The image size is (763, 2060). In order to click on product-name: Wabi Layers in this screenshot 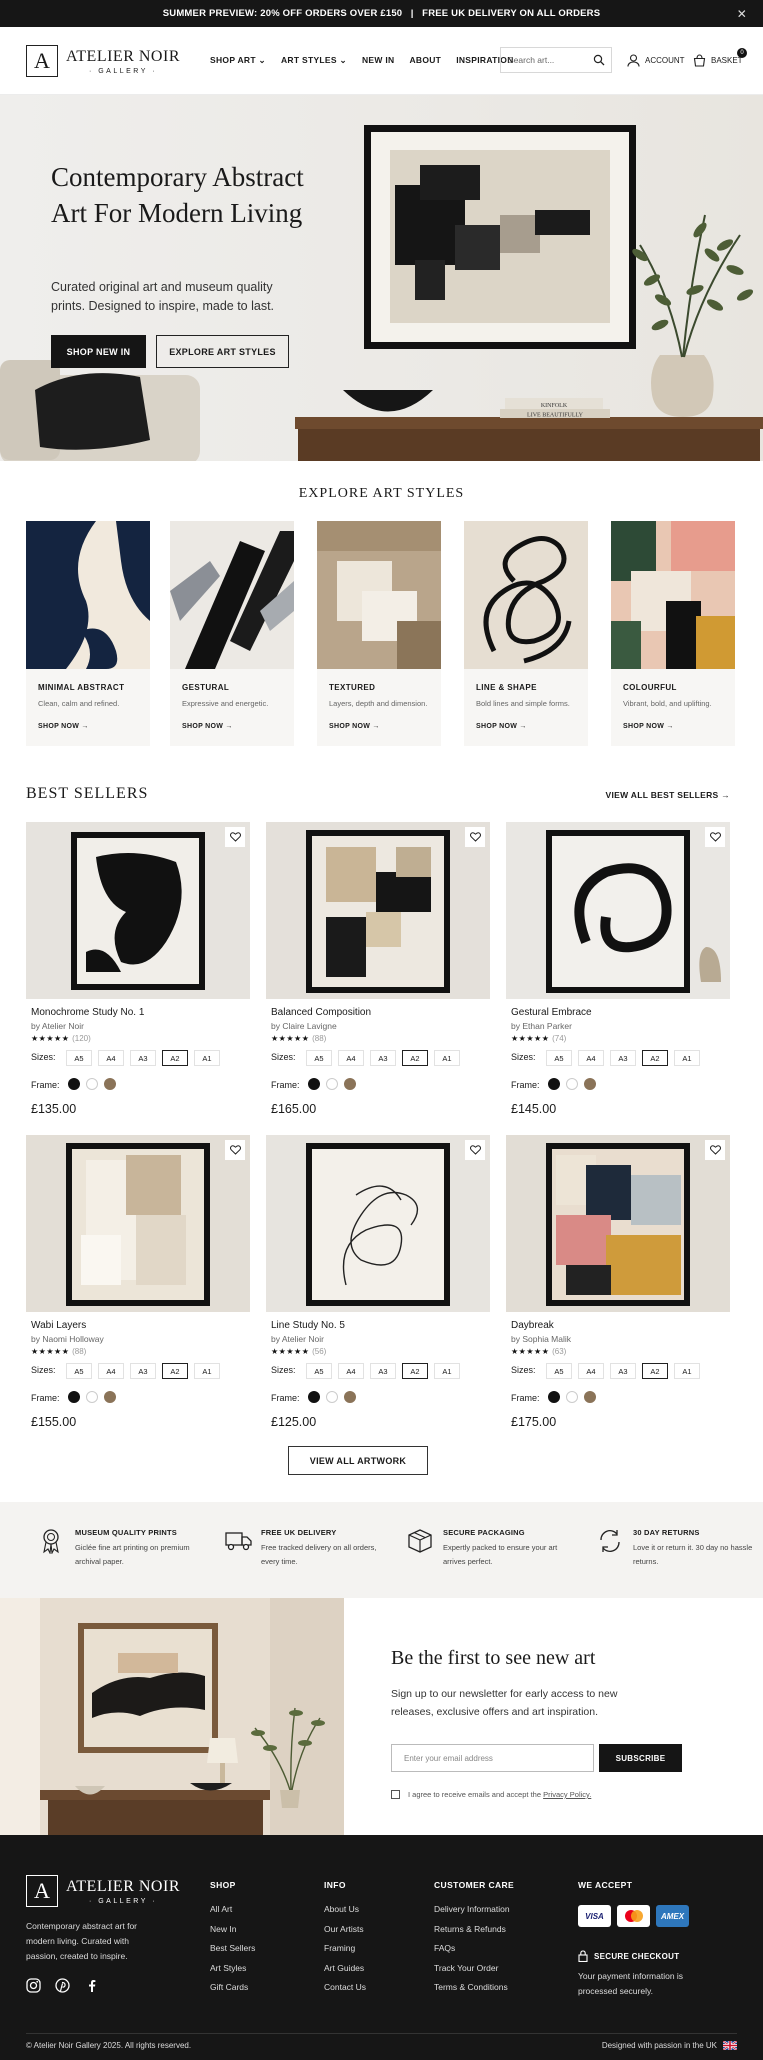, I will do `click(58, 1325)`.